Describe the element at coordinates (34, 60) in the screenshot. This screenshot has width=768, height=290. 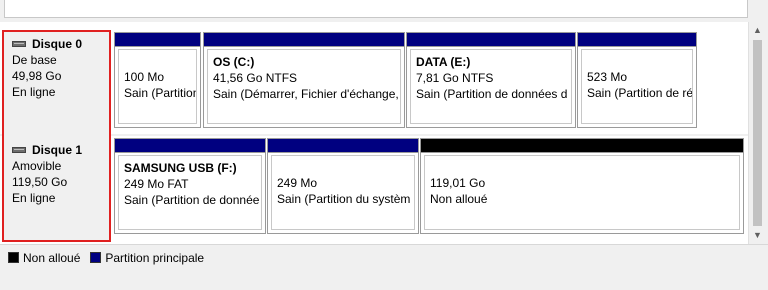
I see `disk-0-type: De base` at that location.